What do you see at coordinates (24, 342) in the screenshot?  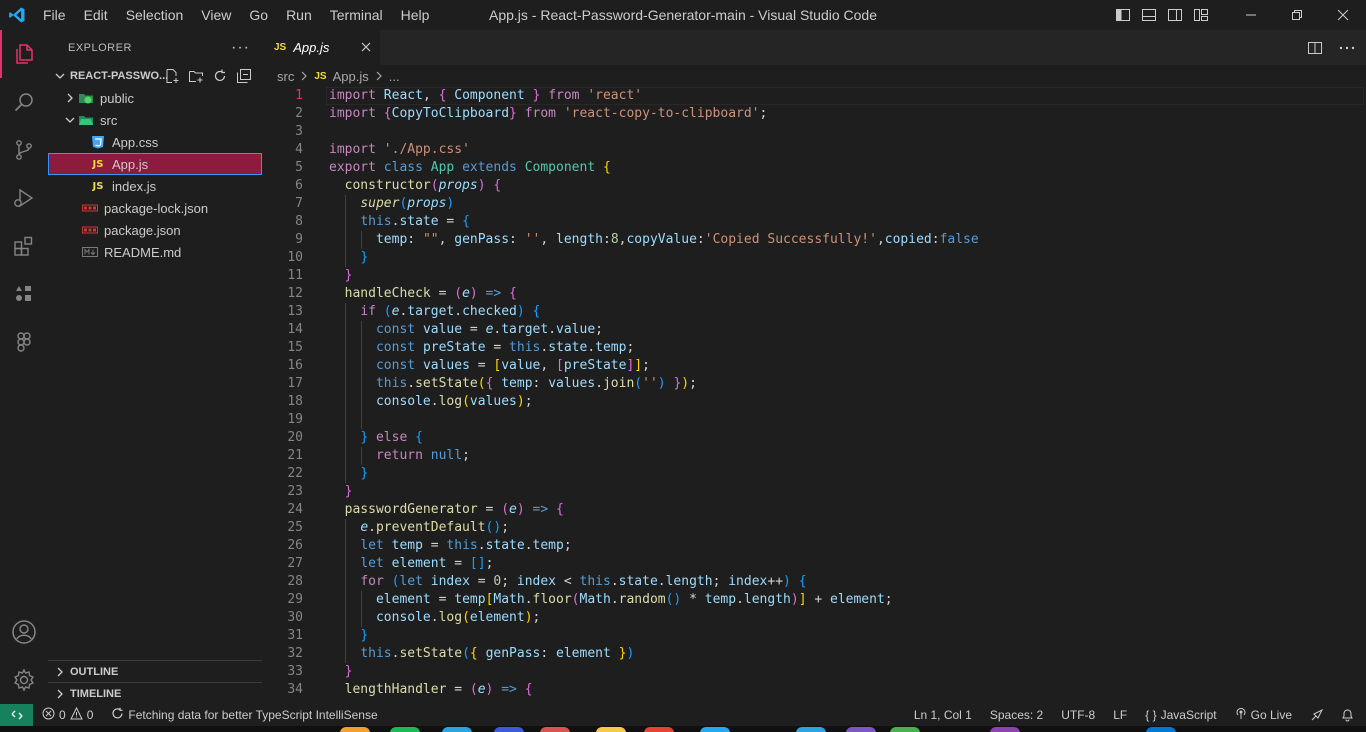 I see `figma-icon` at bounding box center [24, 342].